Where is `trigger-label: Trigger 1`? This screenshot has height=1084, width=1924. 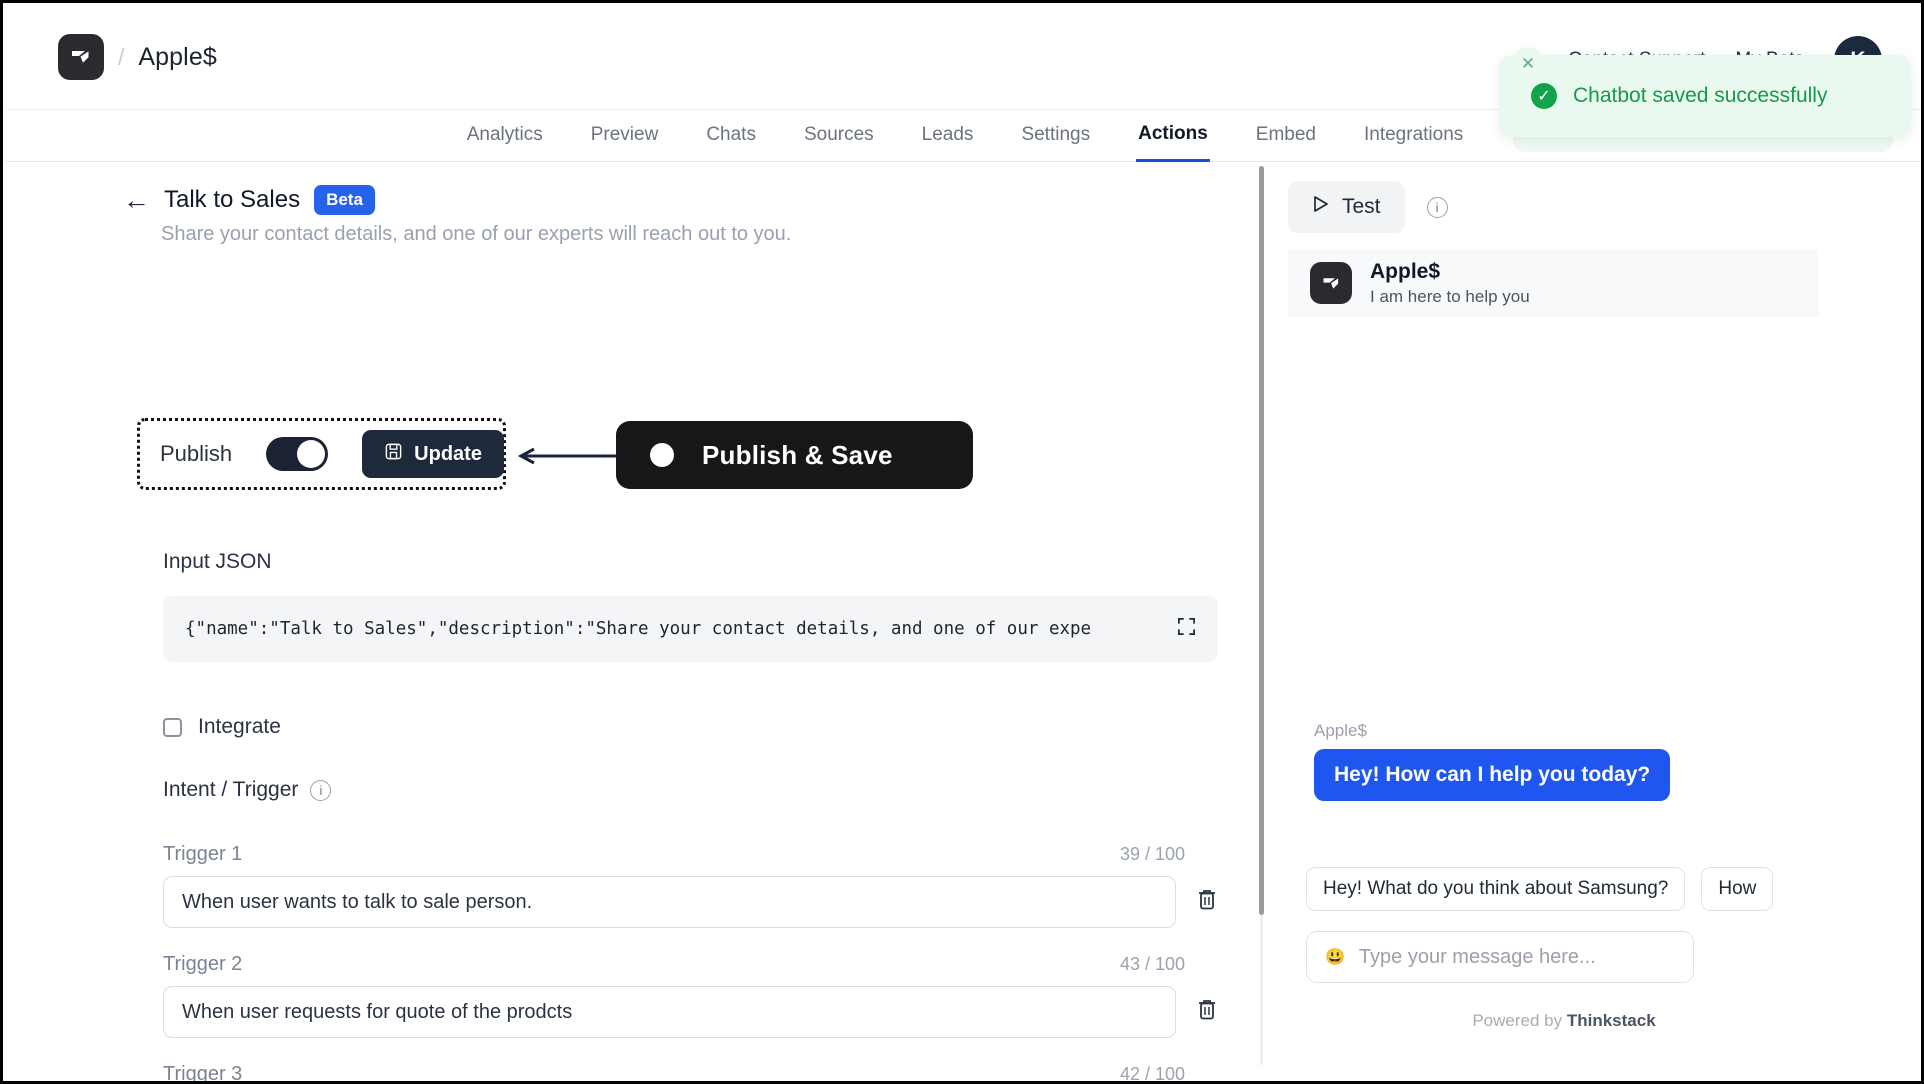
trigger-label: Trigger 1 is located at coordinates (203, 854).